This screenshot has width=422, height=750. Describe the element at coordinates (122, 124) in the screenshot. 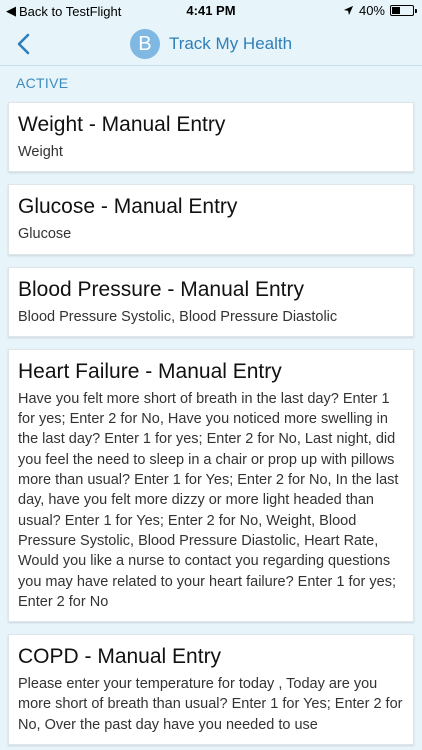

I see `card-title: Weight - Manual Entry` at that location.